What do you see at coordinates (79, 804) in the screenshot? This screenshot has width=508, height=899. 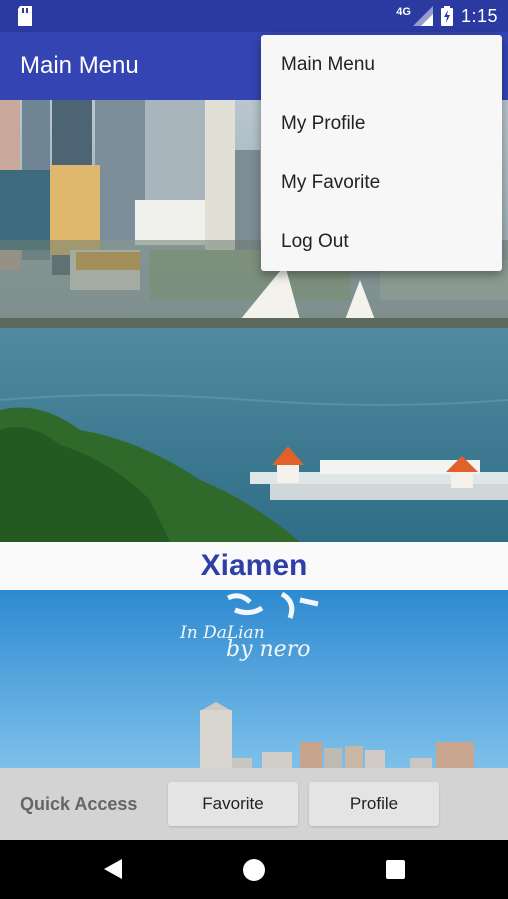 I see `quick-access-label: Quick Access` at bounding box center [79, 804].